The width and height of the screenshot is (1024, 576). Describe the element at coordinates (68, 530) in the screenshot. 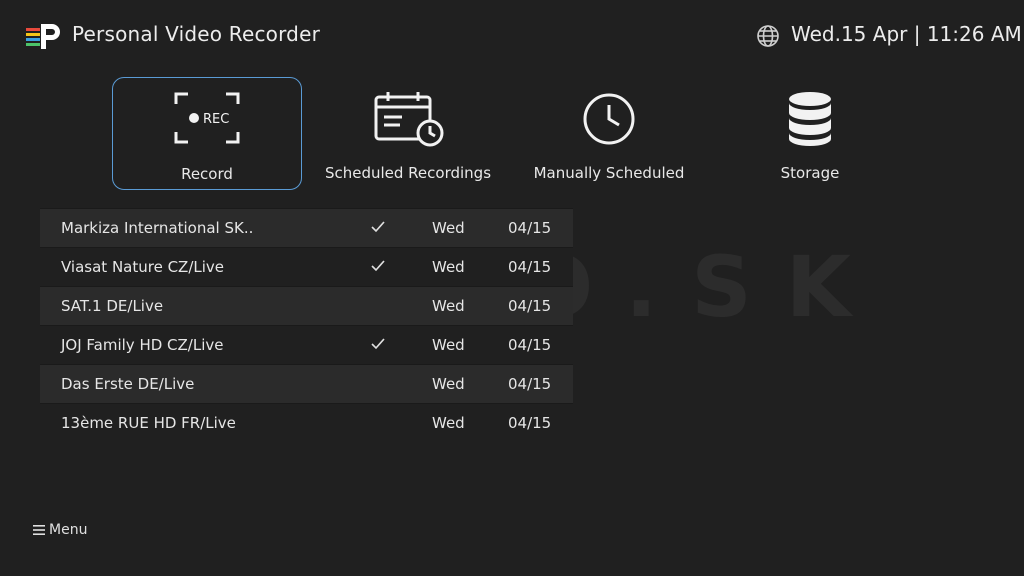

I see `menu-label: Menu` at that location.